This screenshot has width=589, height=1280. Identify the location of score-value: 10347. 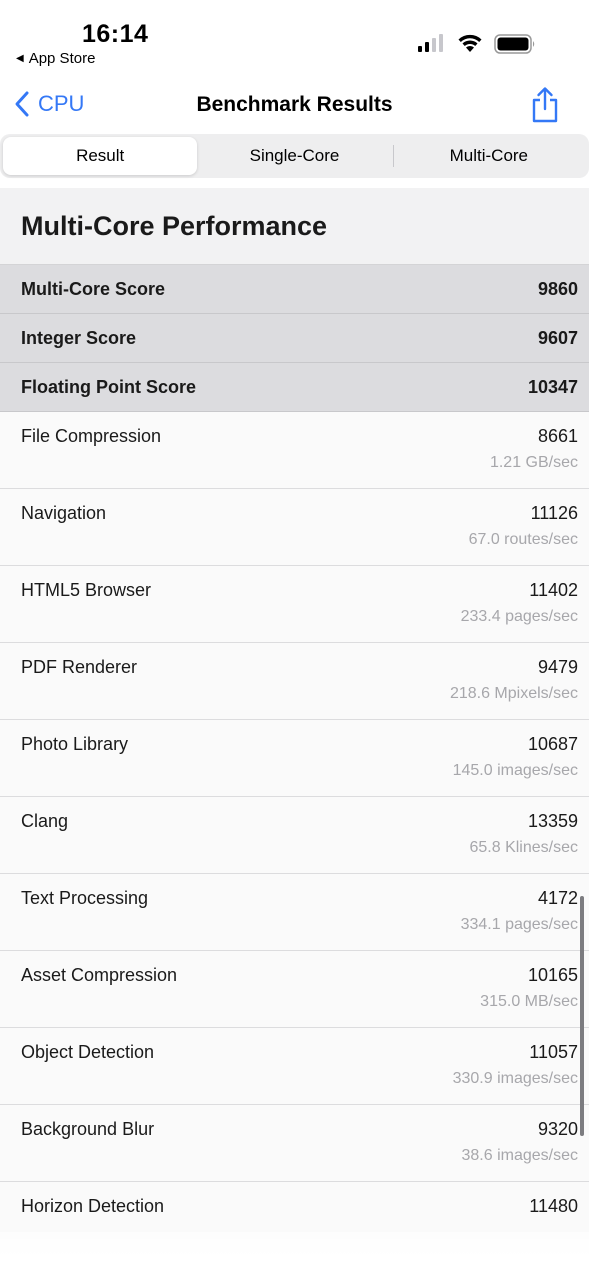
(552, 386).